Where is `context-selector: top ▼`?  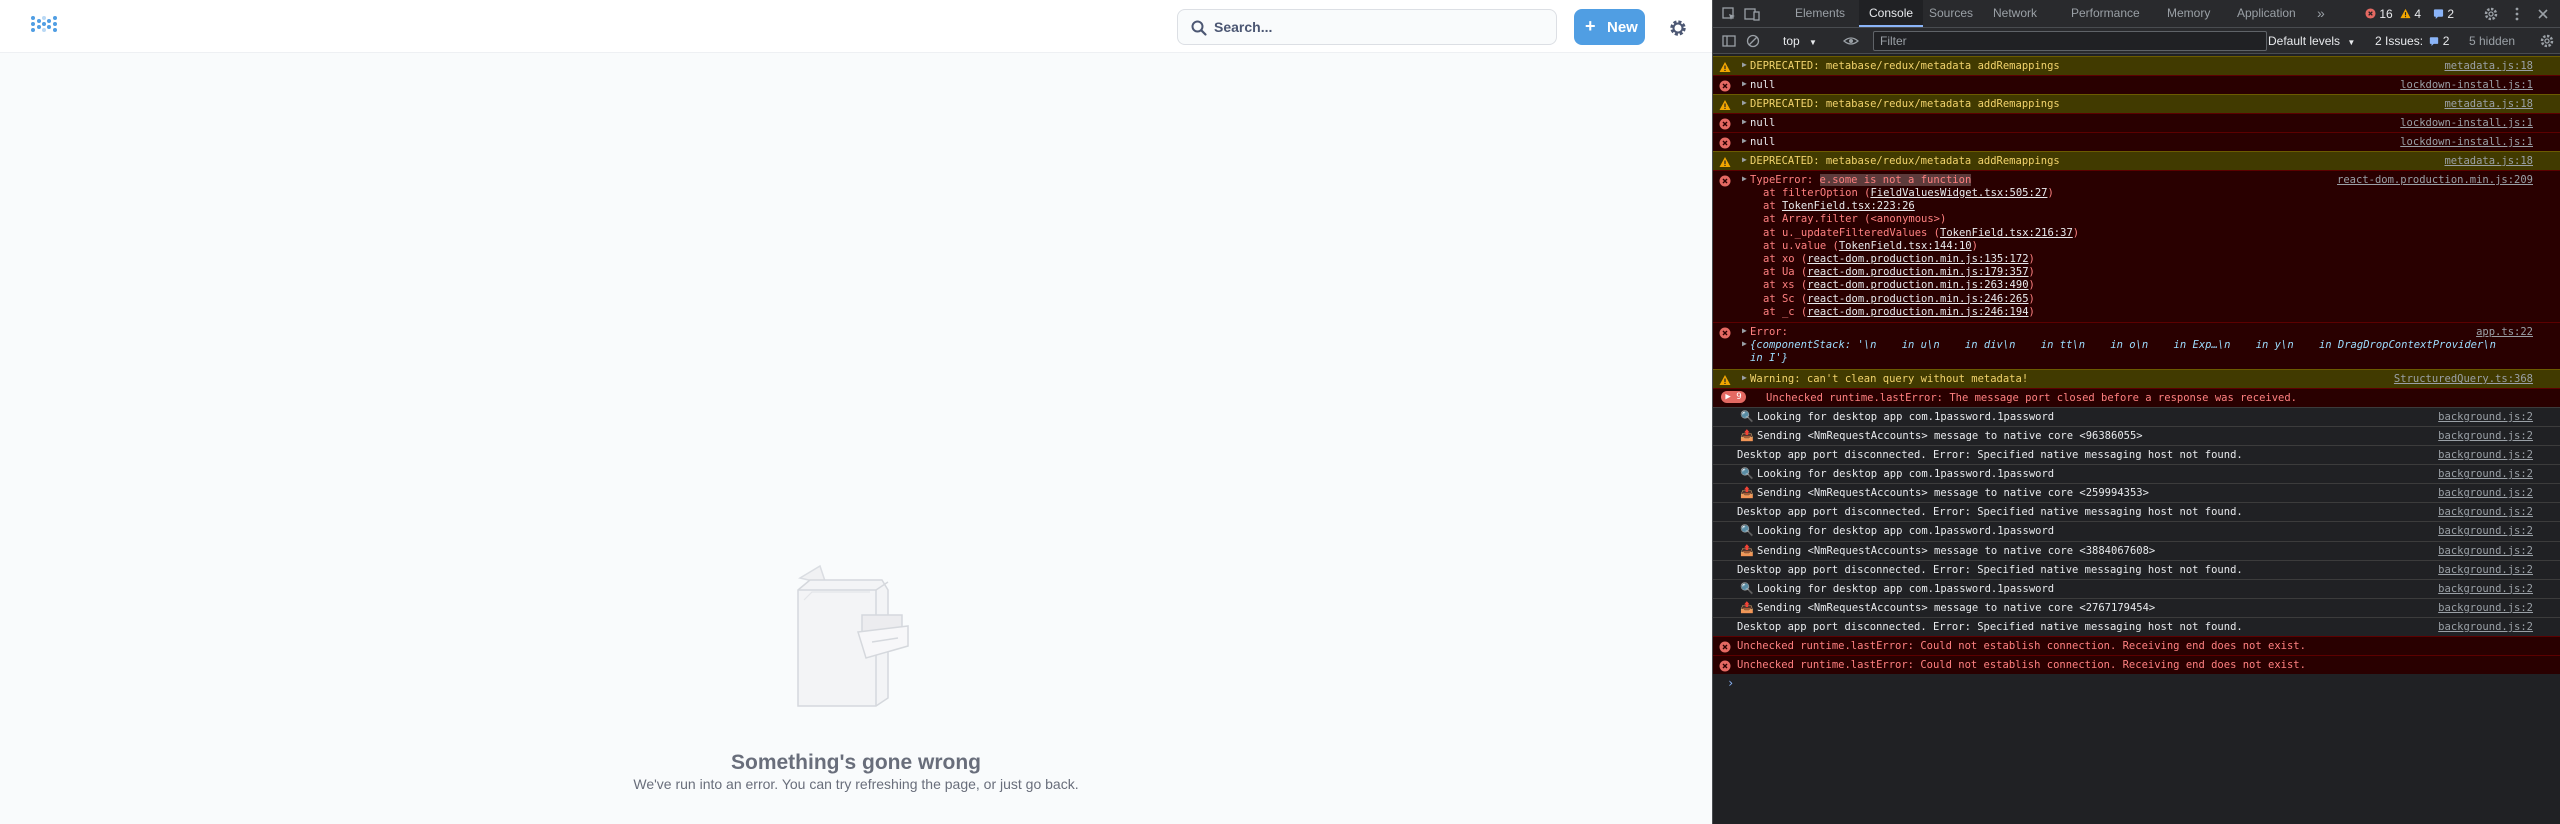 context-selector: top ▼ is located at coordinates (1800, 41).